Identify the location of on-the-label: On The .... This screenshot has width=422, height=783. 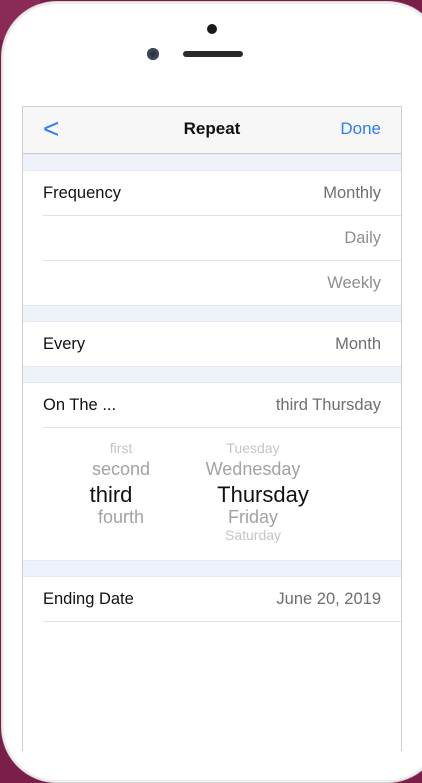
(80, 405).